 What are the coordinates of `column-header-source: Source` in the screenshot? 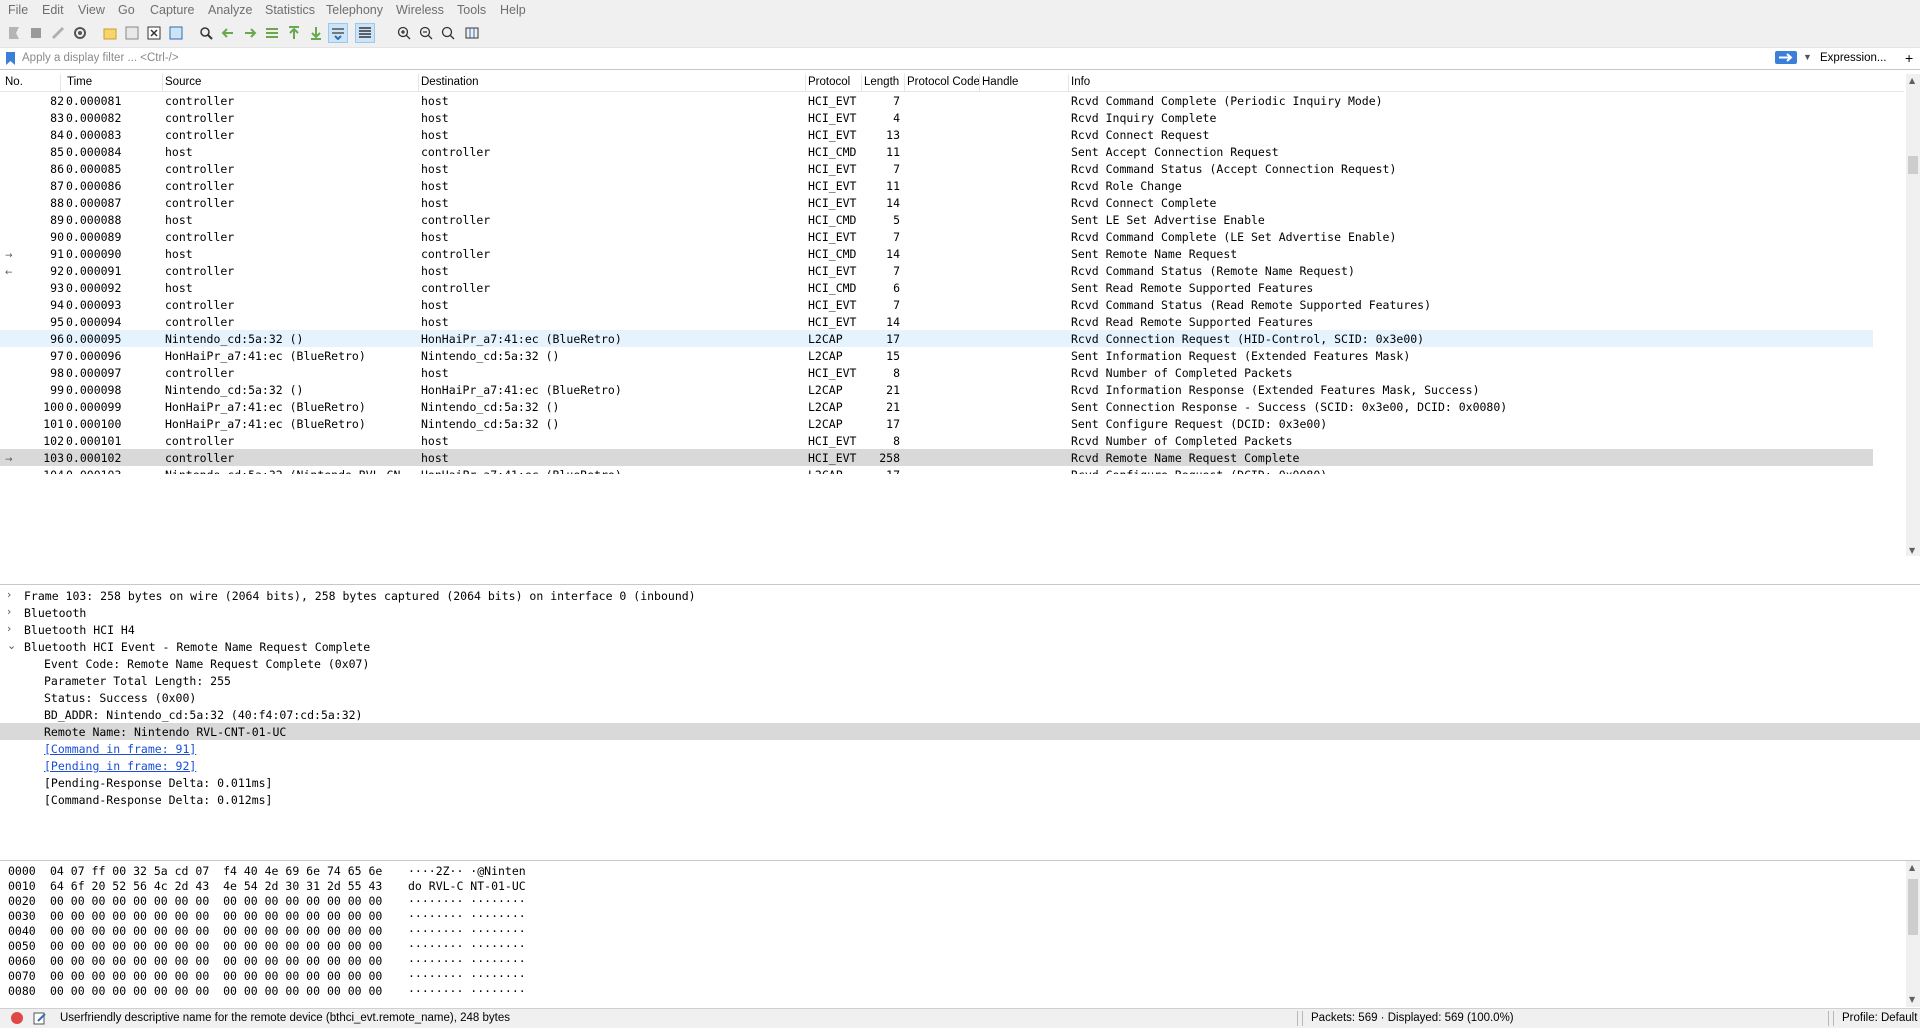 It's located at (183, 82).